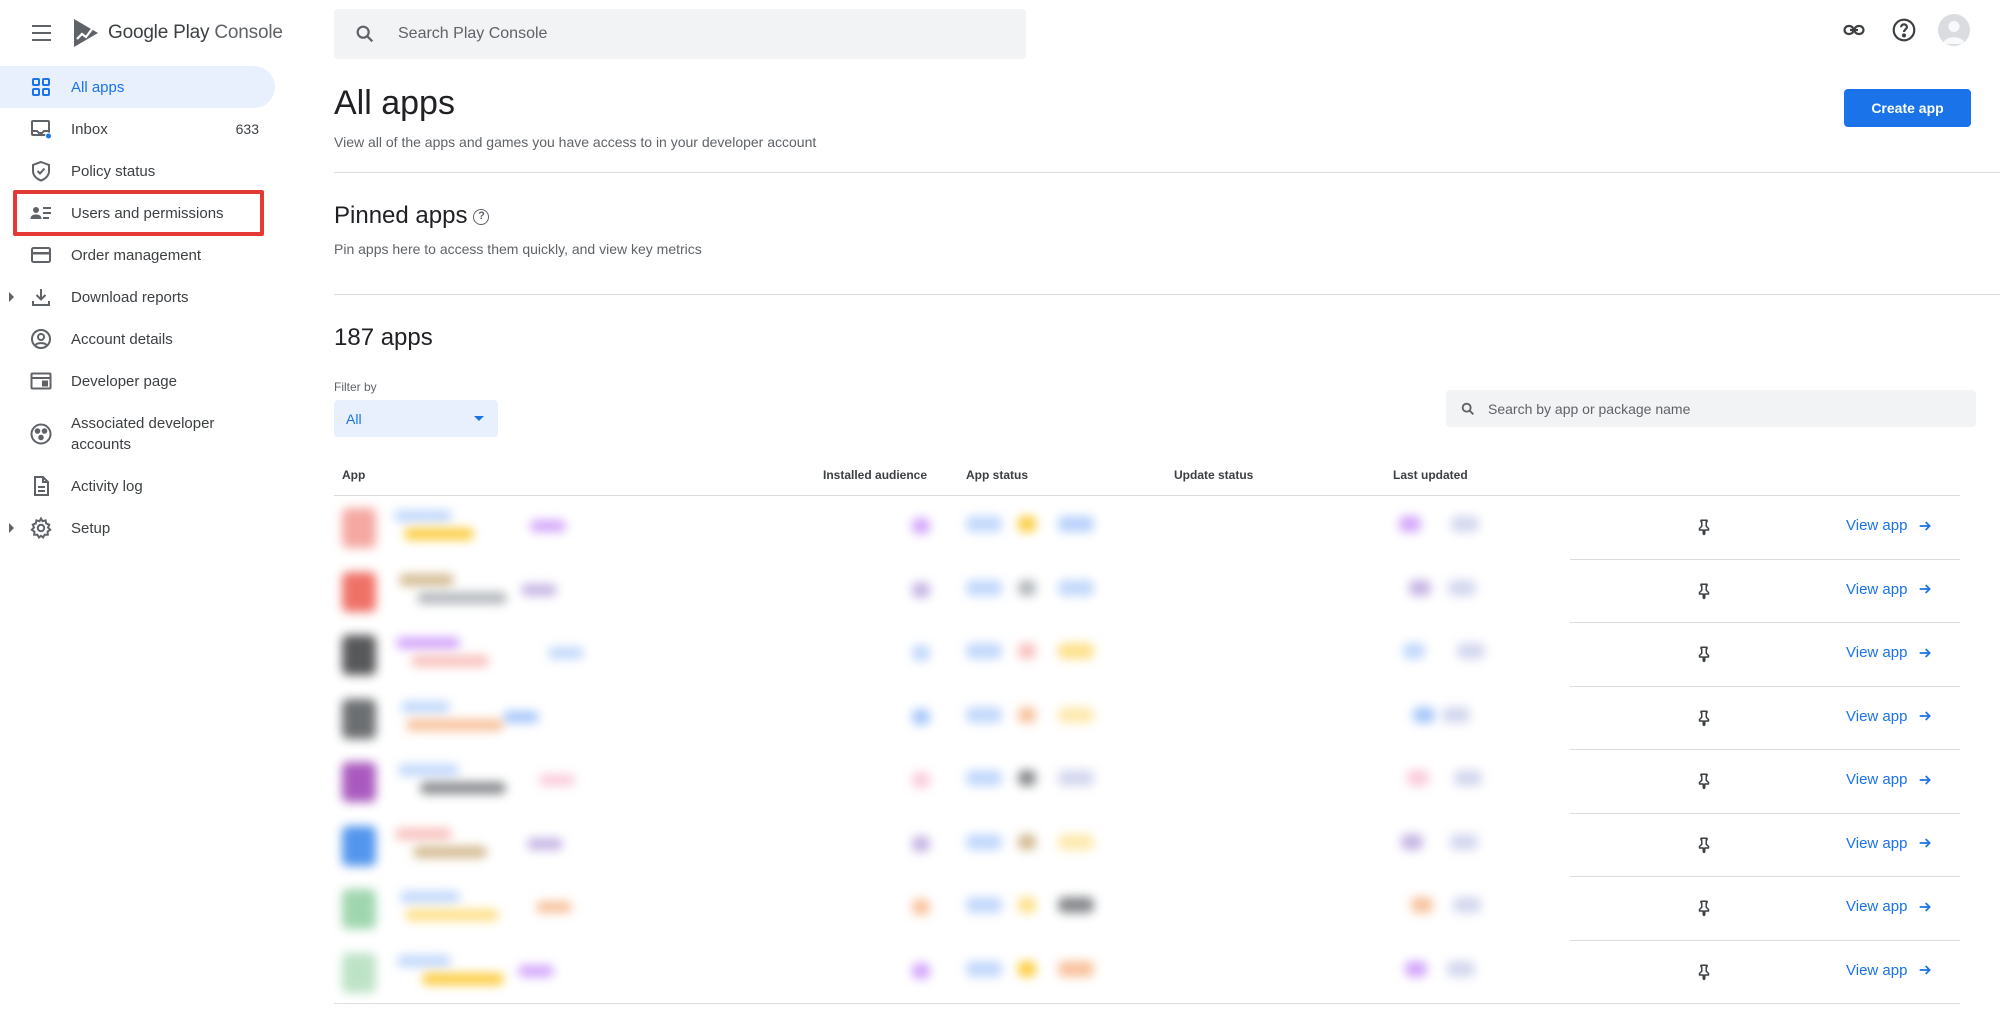 The height and width of the screenshot is (1009, 2000). What do you see at coordinates (365, 34) in the screenshot?
I see `search-icon` at bounding box center [365, 34].